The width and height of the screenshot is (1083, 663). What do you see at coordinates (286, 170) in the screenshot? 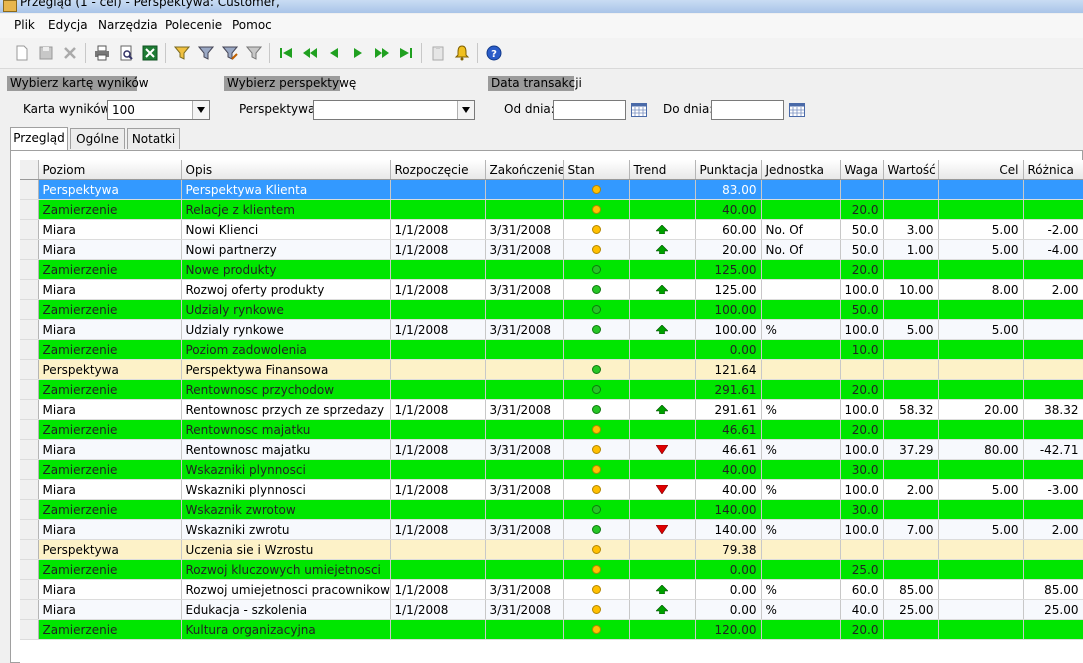
I see `col-header-opis: Opis` at bounding box center [286, 170].